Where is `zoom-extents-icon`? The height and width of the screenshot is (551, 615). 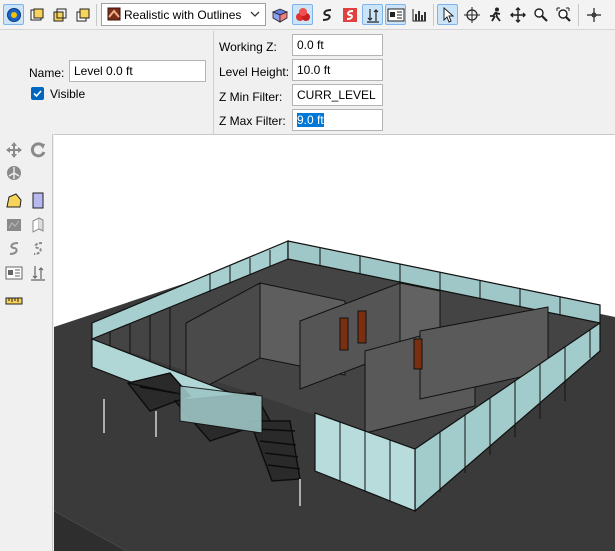
zoom-extents-icon is located at coordinates (563, 14).